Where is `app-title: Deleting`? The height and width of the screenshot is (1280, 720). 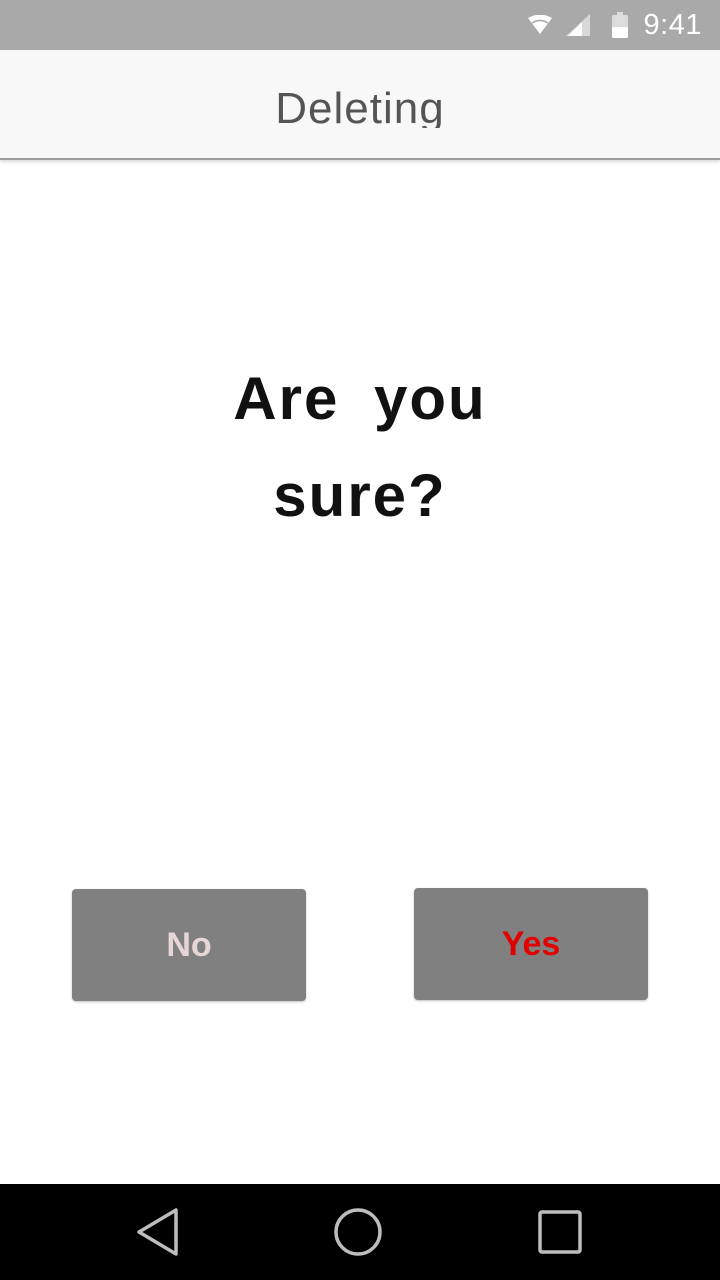 app-title: Deleting is located at coordinates (360, 106).